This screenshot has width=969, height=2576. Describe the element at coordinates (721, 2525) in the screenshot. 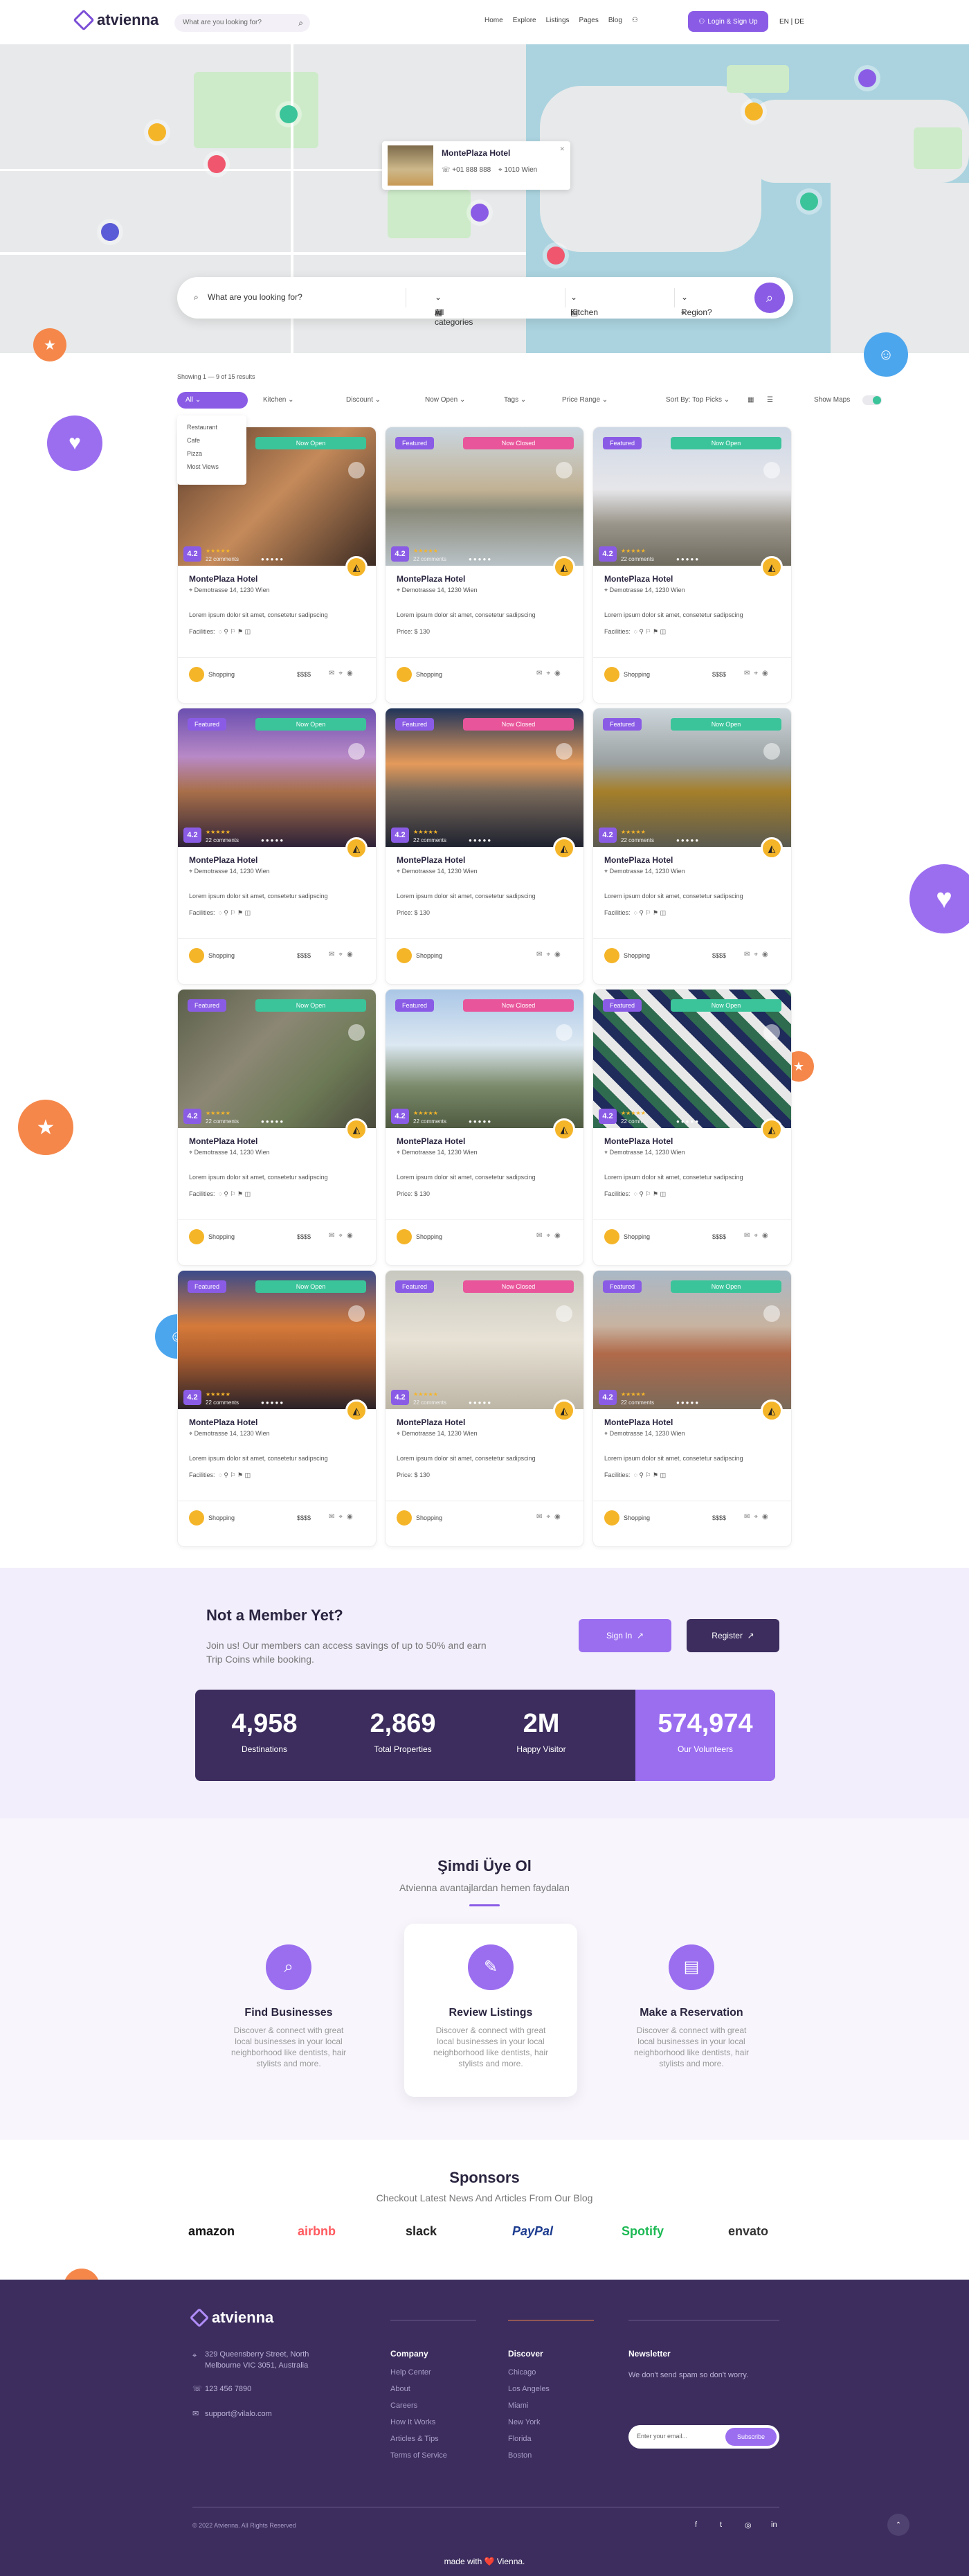

I see `twitter-icon: t` at that location.